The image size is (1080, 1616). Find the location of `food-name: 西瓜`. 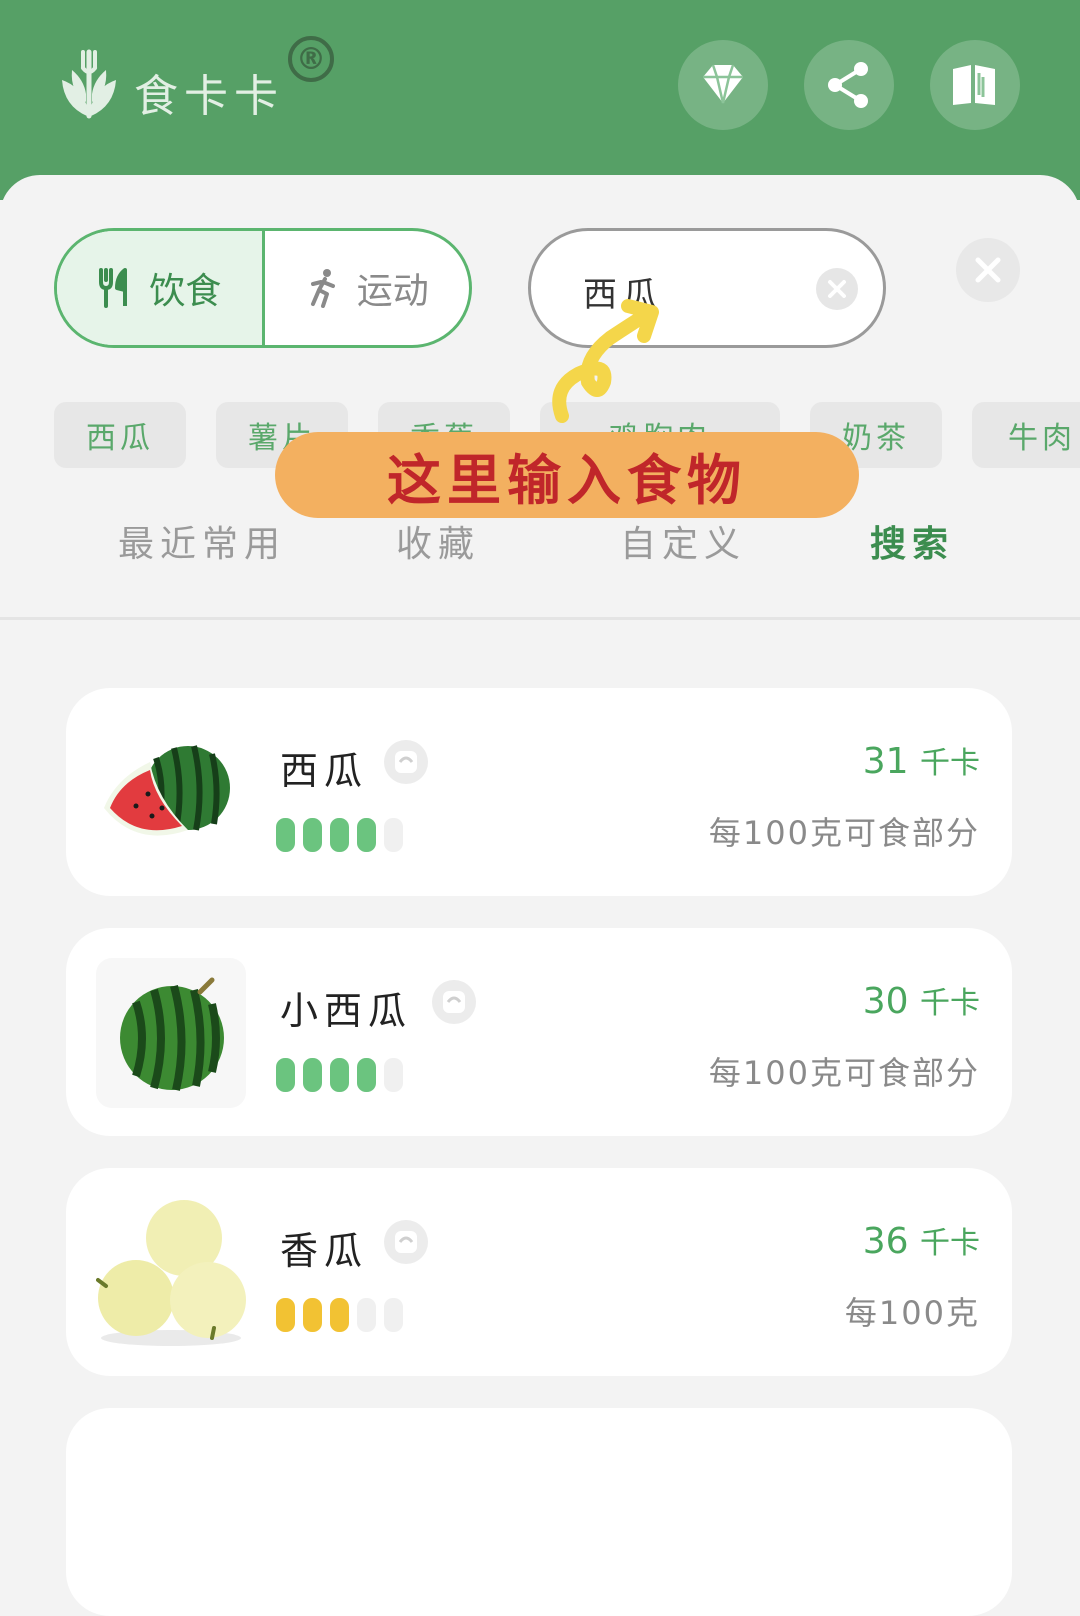

food-name: 西瓜 is located at coordinates (324, 771).